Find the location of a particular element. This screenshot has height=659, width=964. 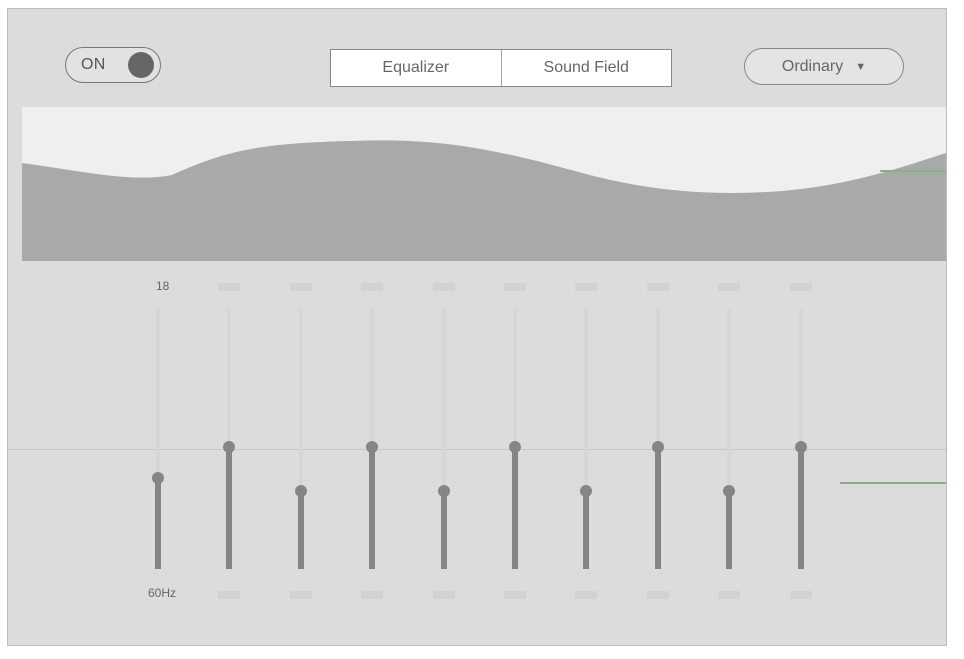

tab-sound-field: Sound Field is located at coordinates (586, 68).